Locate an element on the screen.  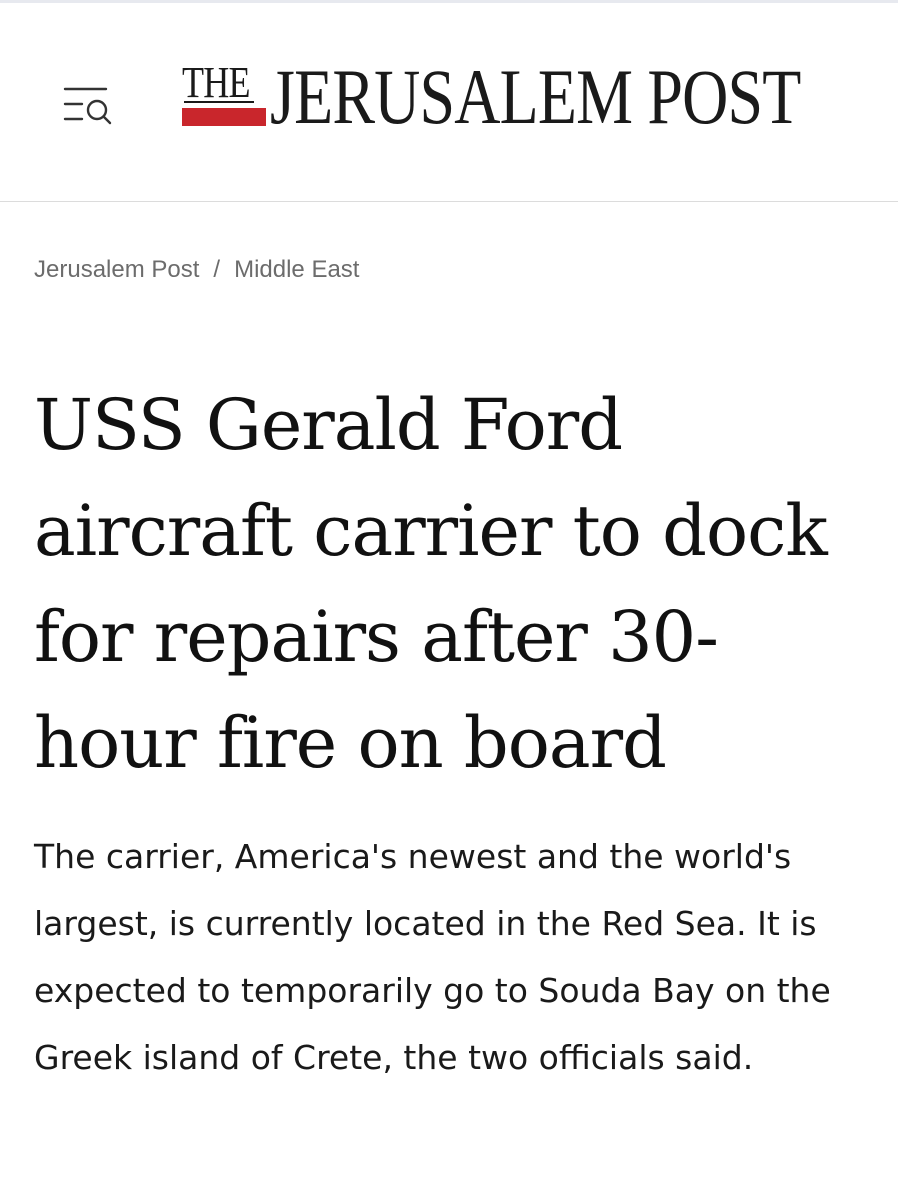
logo-name-text: JERUSALEM POST is located at coordinates (535, 96).